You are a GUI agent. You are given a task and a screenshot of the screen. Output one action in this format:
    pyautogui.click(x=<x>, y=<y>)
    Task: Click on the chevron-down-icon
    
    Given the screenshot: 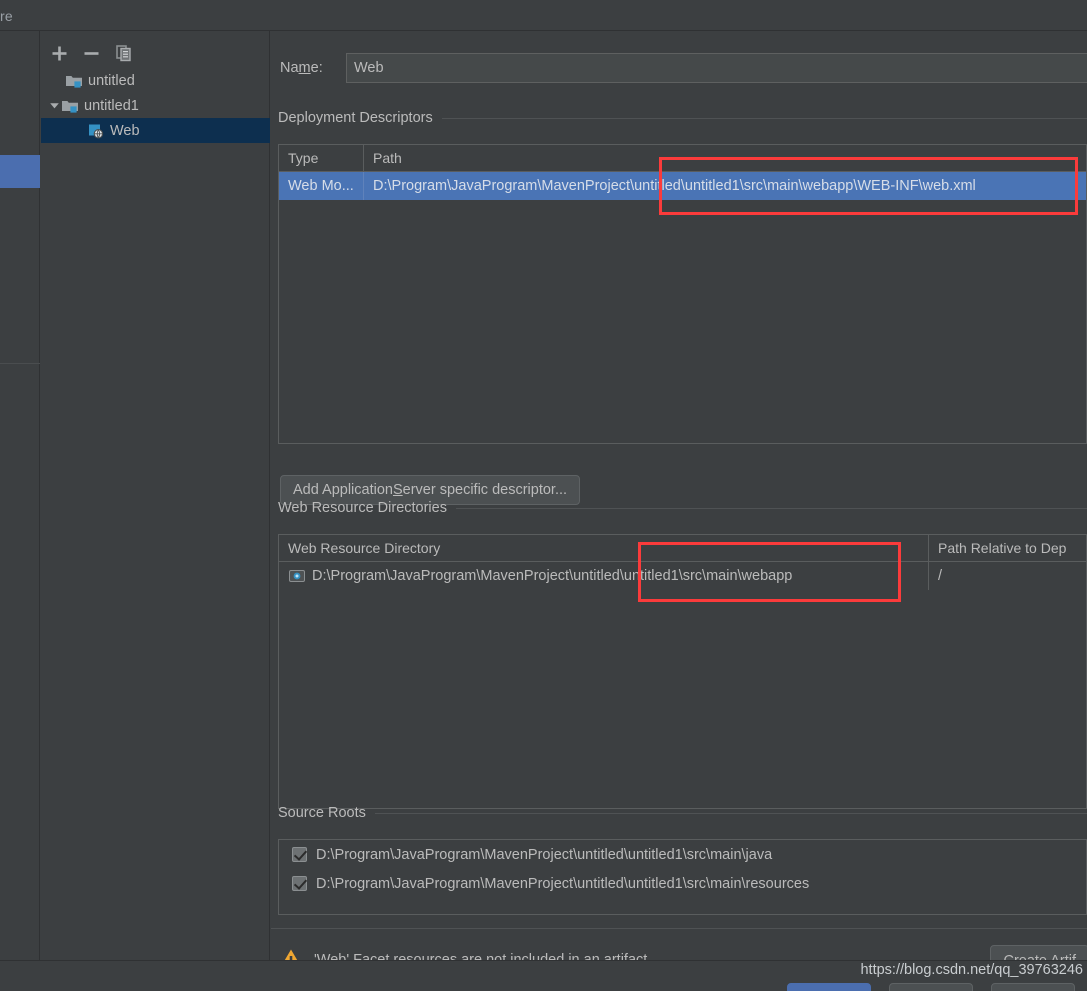 What is the action you would take?
    pyautogui.click(x=54, y=105)
    